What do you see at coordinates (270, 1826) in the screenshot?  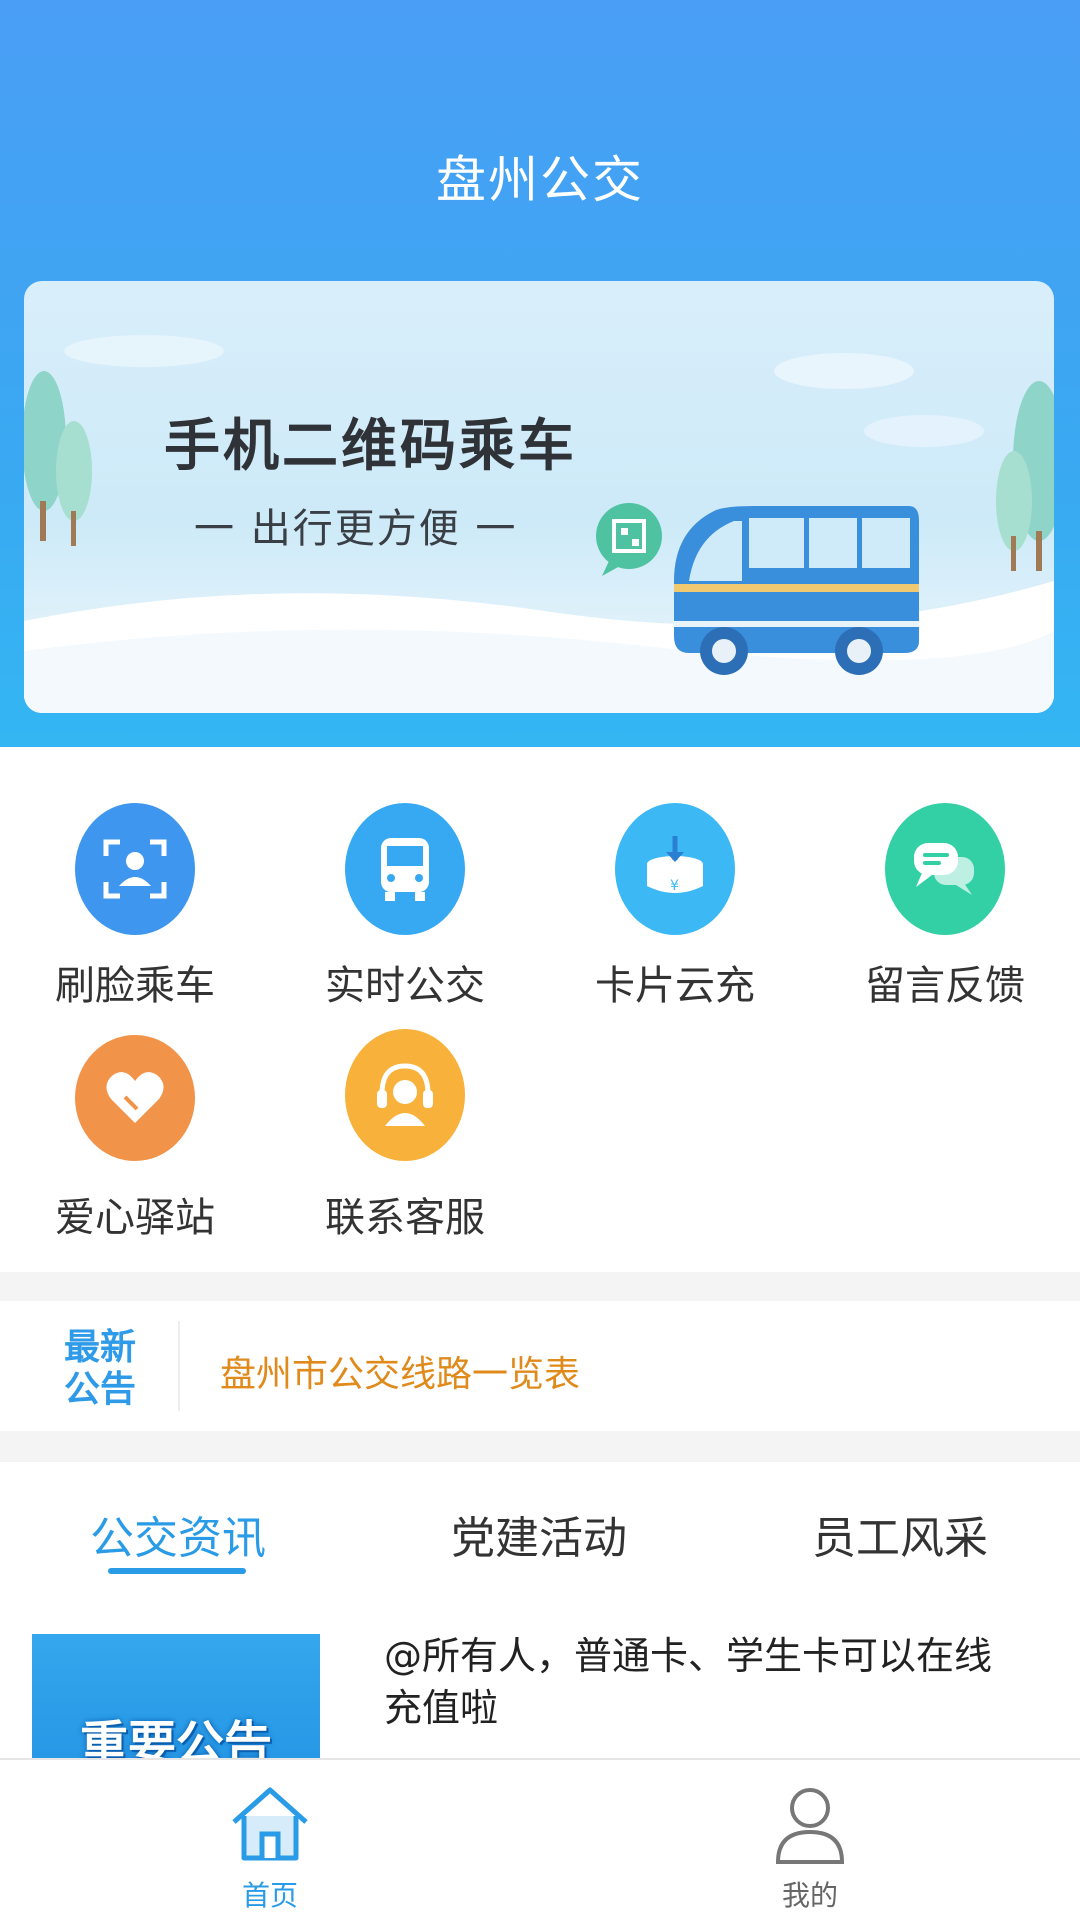 I see `home-icon` at bounding box center [270, 1826].